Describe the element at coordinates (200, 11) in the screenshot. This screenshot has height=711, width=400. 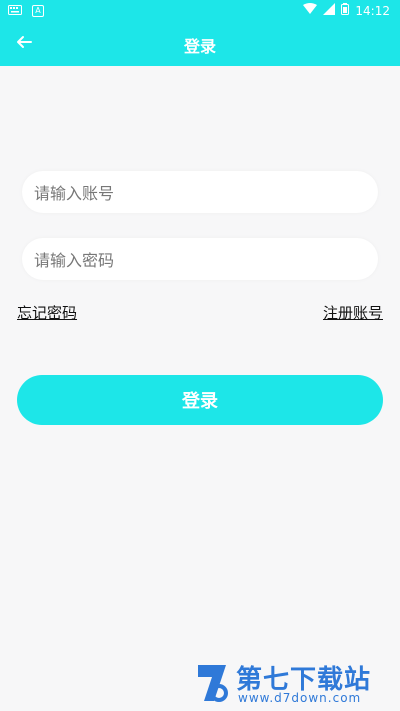
I see `status-bar: A 14:12` at that location.